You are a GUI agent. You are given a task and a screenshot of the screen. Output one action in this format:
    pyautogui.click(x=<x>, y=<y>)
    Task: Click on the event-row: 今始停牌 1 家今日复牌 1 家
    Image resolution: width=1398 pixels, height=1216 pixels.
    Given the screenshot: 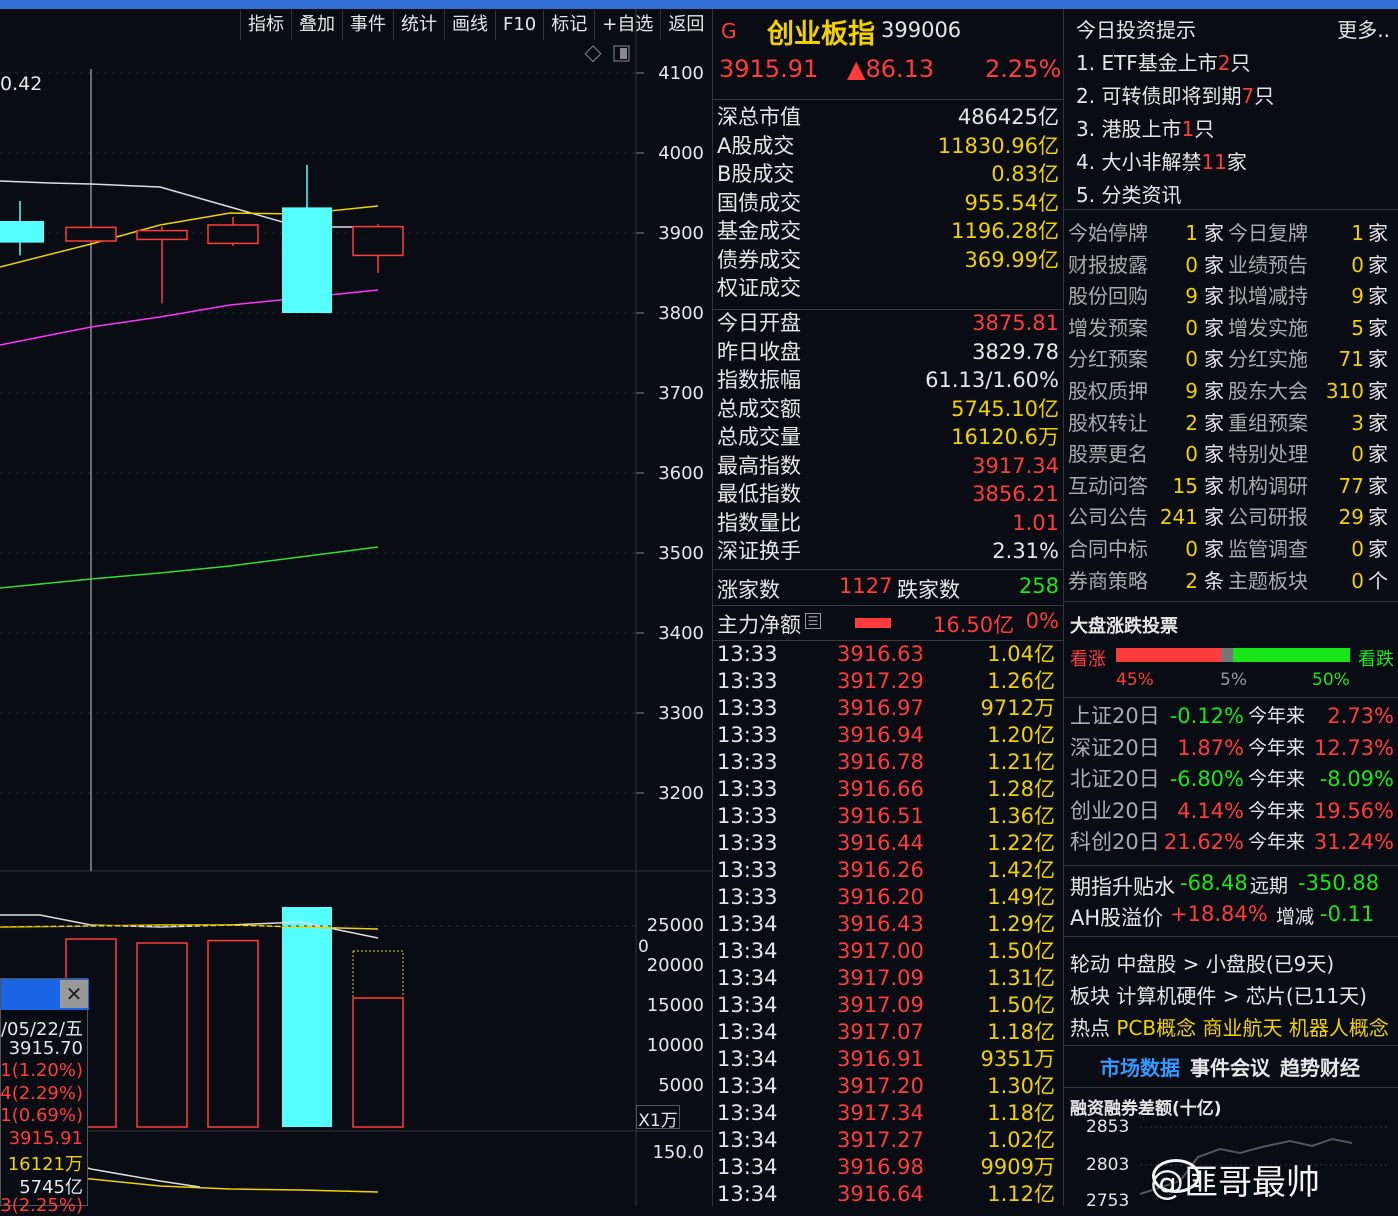 What is the action you would take?
    pyautogui.click(x=1226, y=233)
    